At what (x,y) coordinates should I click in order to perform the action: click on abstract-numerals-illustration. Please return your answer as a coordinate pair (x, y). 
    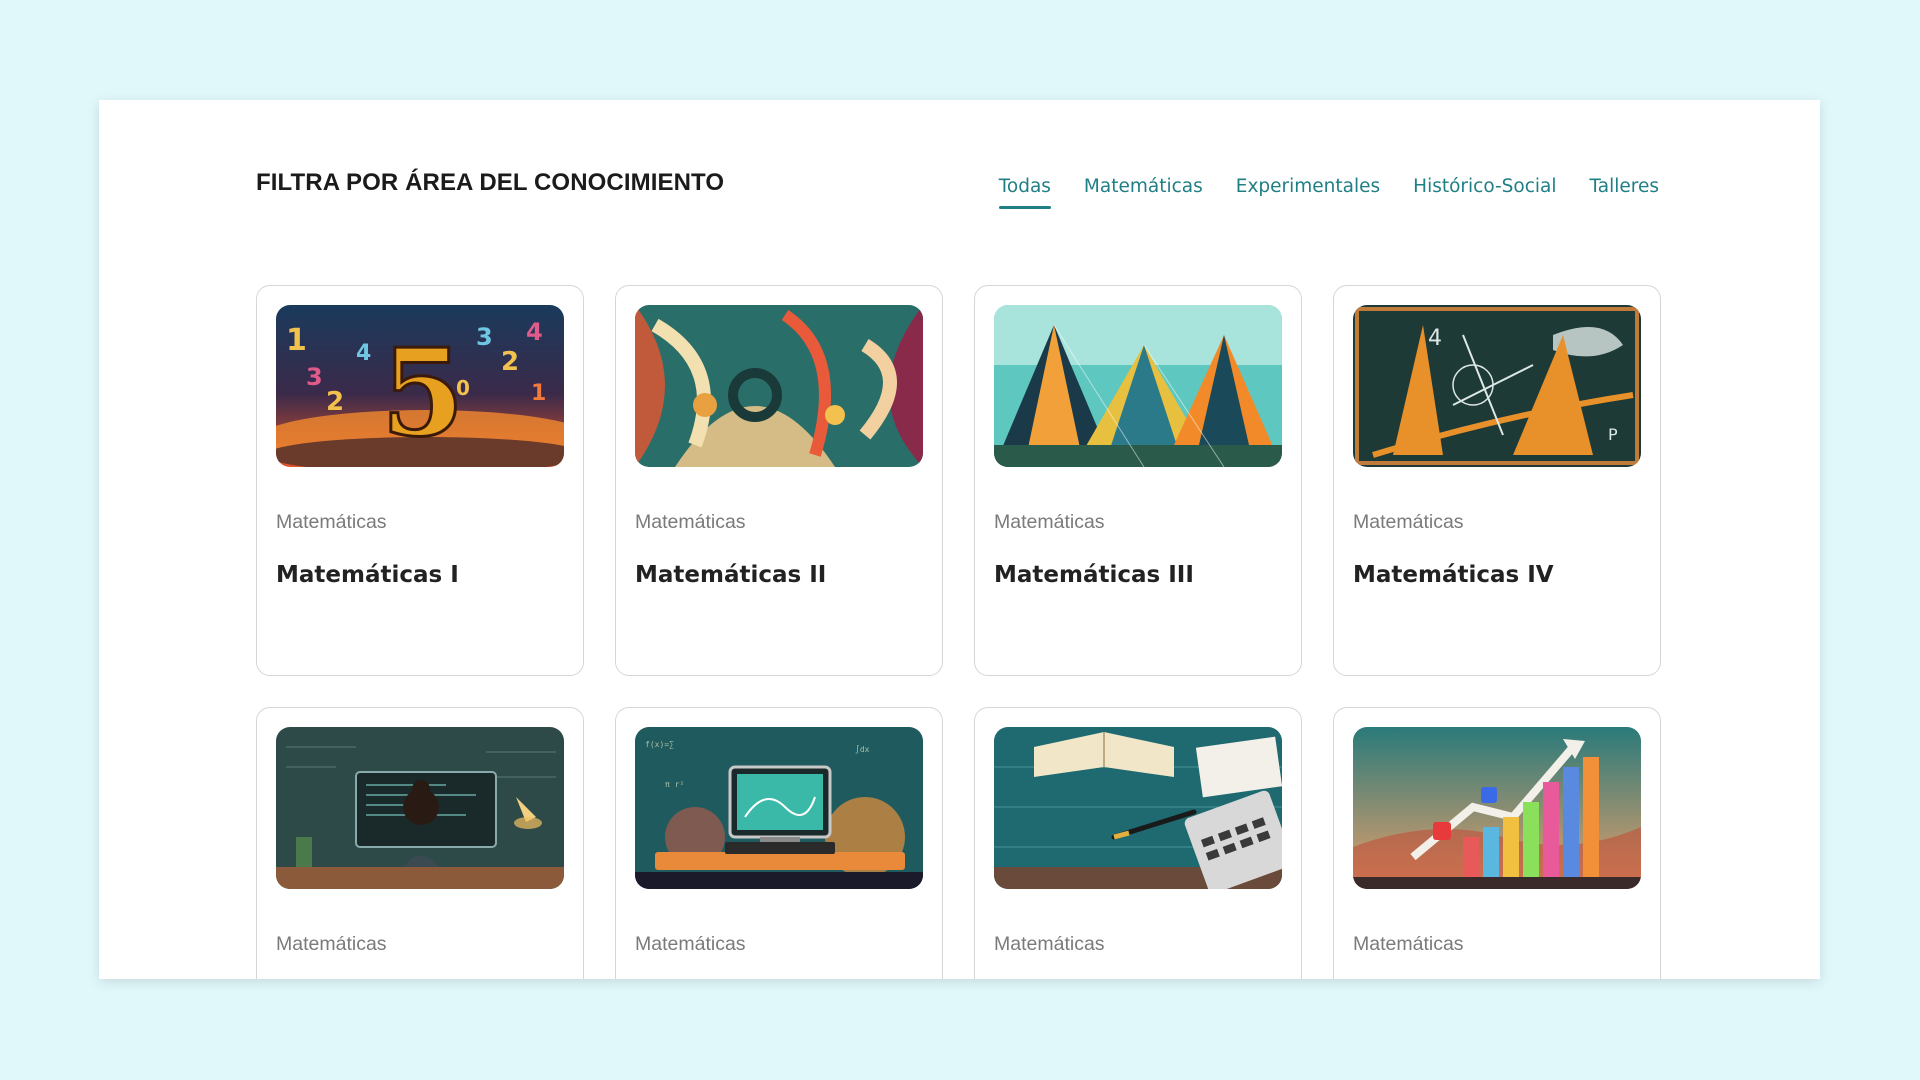
    Looking at the image, I should click on (779, 386).